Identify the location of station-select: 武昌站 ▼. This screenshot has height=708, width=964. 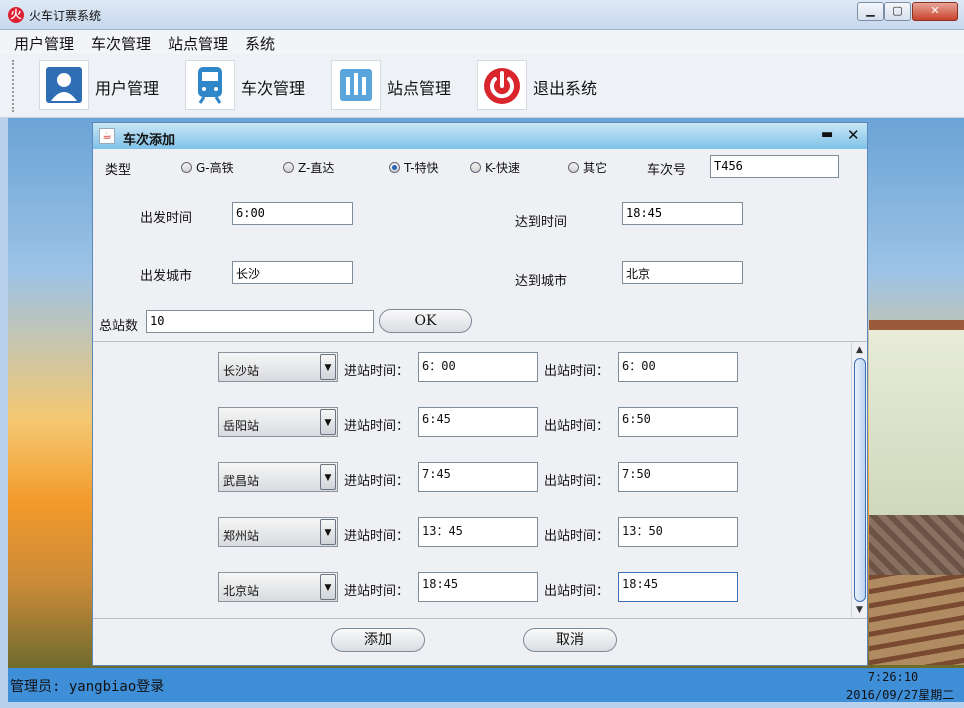
(278, 477).